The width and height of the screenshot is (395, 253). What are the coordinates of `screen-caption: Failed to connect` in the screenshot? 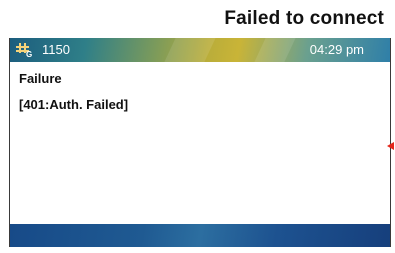 It's located at (304, 18).